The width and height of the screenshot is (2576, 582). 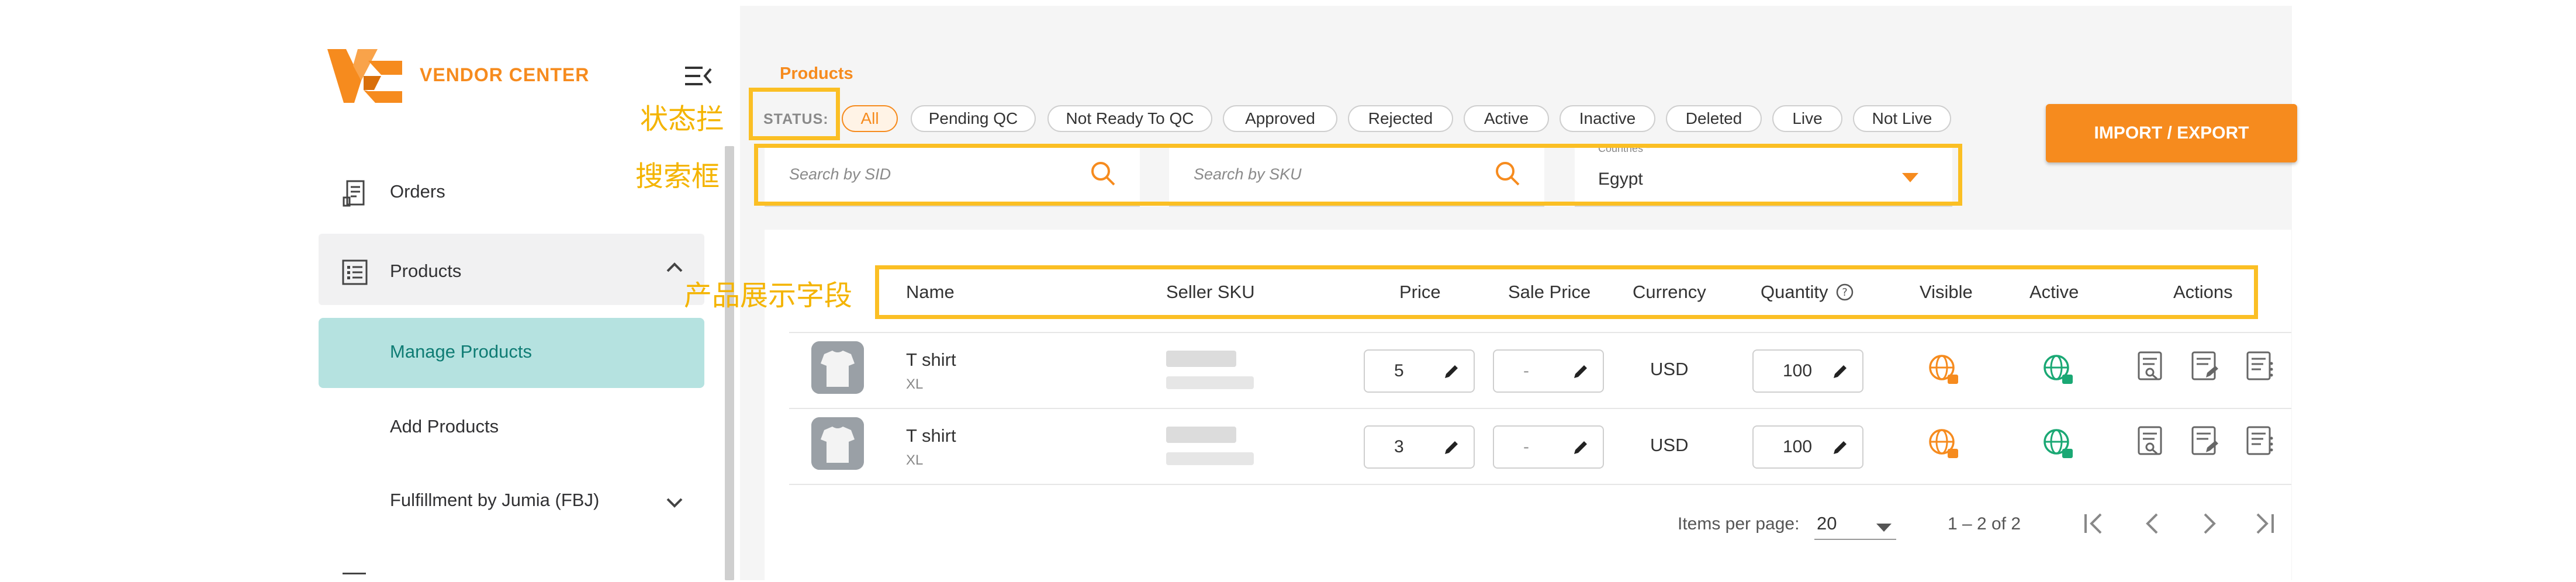 What do you see at coordinates (1358, 175) in the screenshot?
I see `annotation-search-box` at bounding box center [1358, 175].